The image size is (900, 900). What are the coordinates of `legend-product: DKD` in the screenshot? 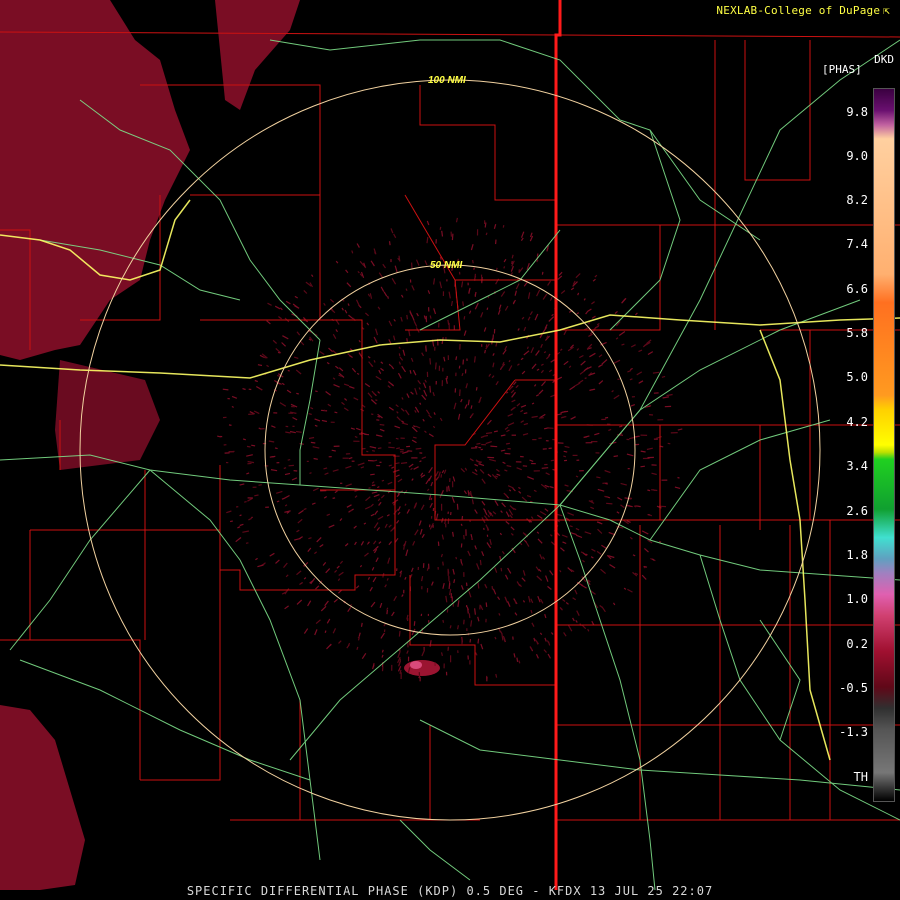 It's located at (884, 59).